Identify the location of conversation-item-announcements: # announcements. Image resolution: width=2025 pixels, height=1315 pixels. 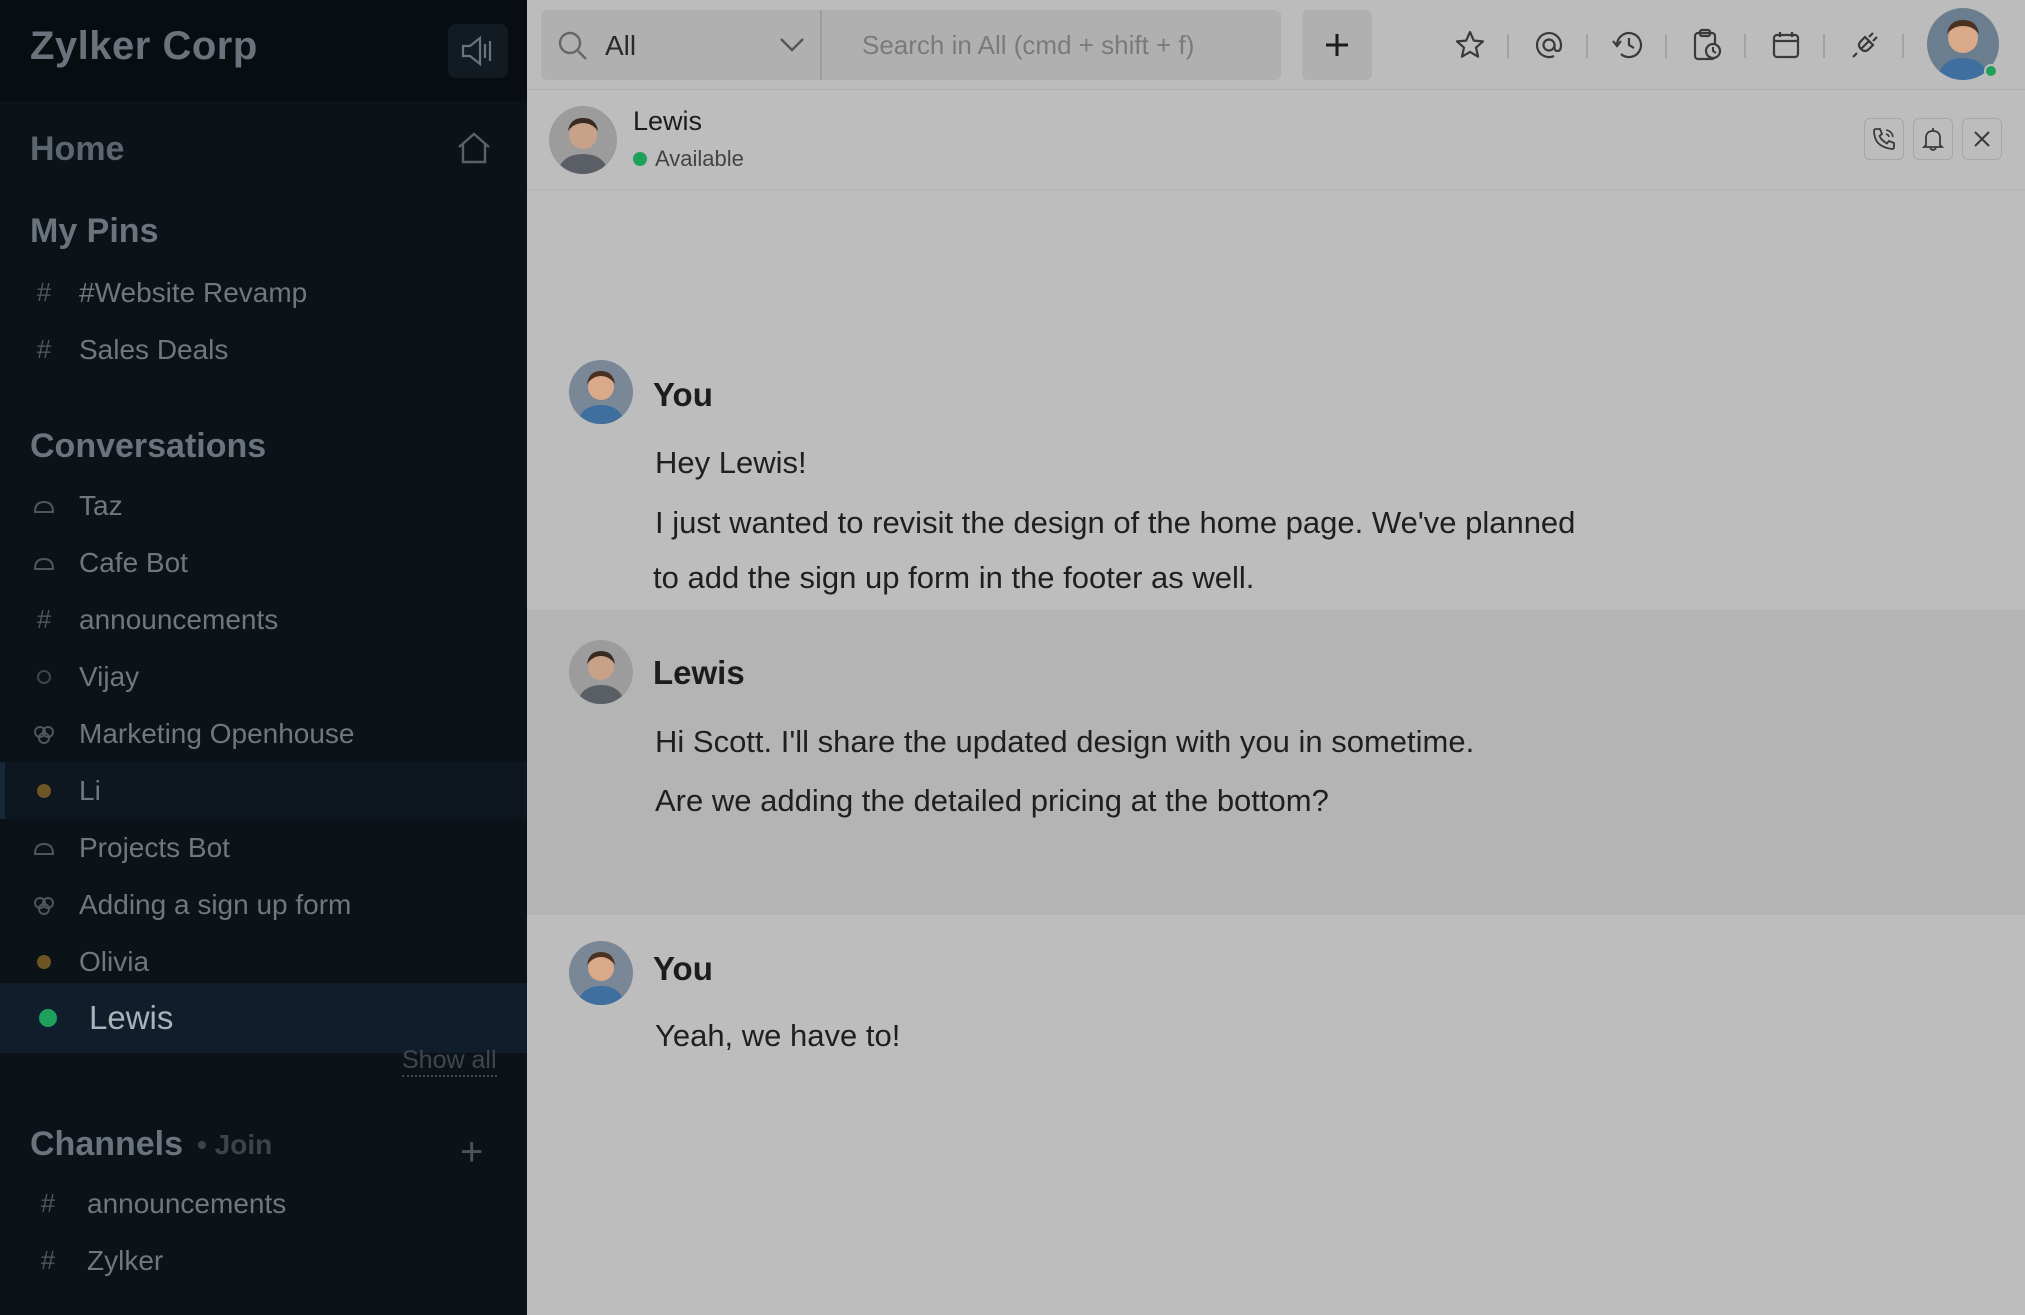
(263, 619).